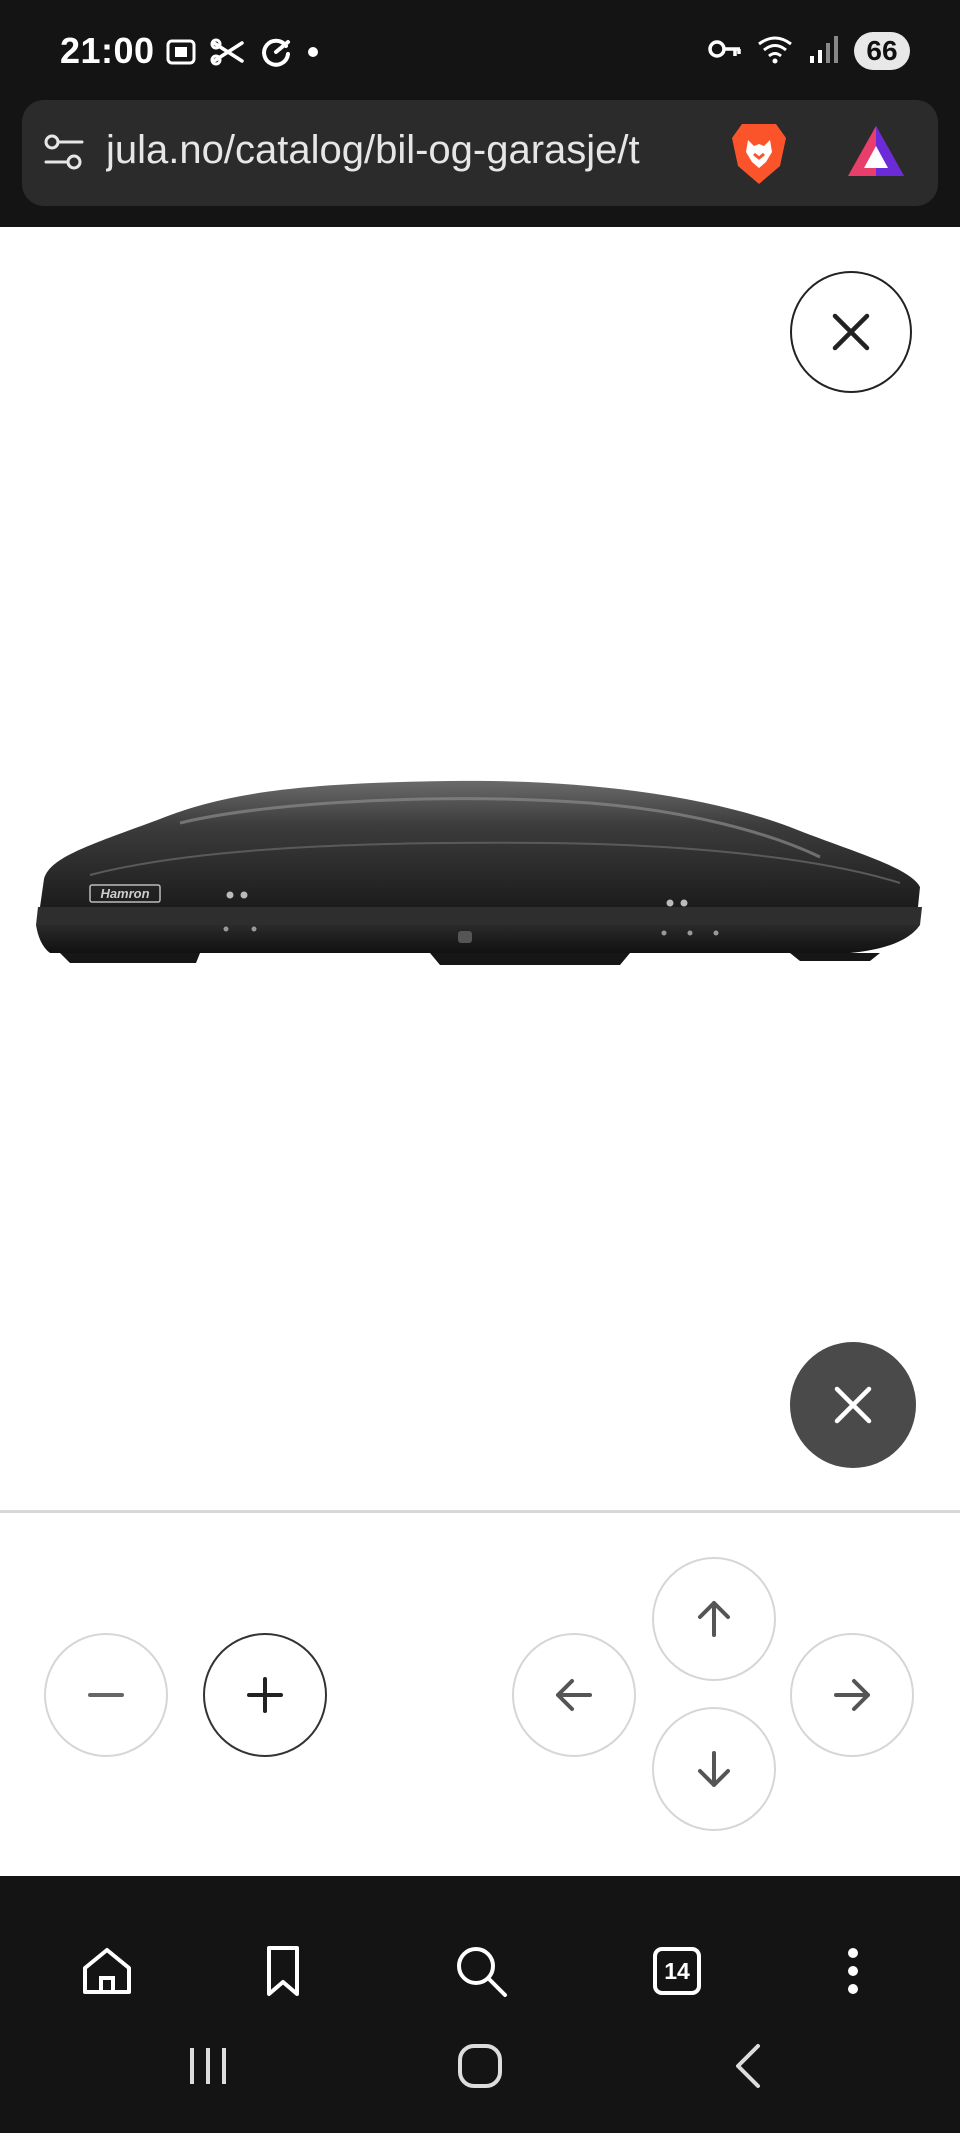 The image size is (960, 2133). I want to click on system-back-button, so click(748, 2066).